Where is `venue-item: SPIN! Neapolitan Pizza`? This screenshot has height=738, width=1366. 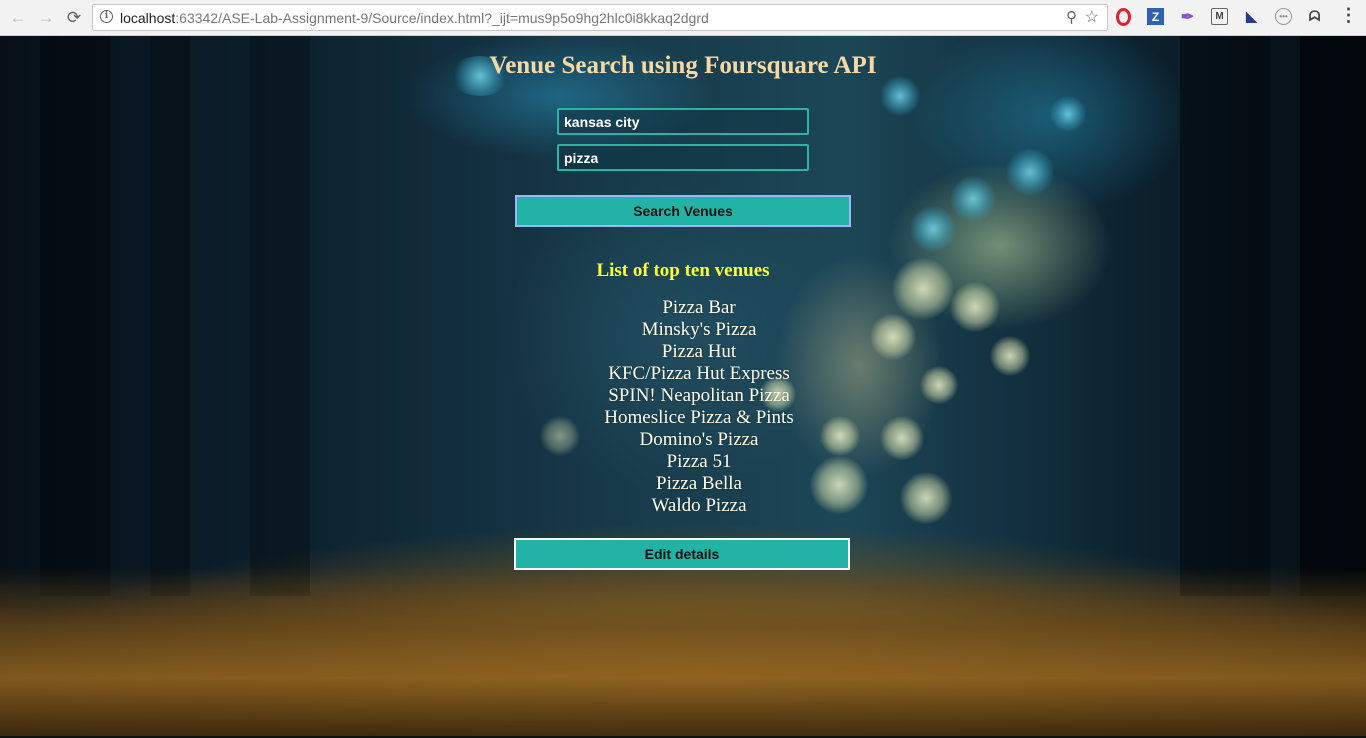
venue-item: SPIN! Neapolitan Pizza is located at coordinates (699, 395).